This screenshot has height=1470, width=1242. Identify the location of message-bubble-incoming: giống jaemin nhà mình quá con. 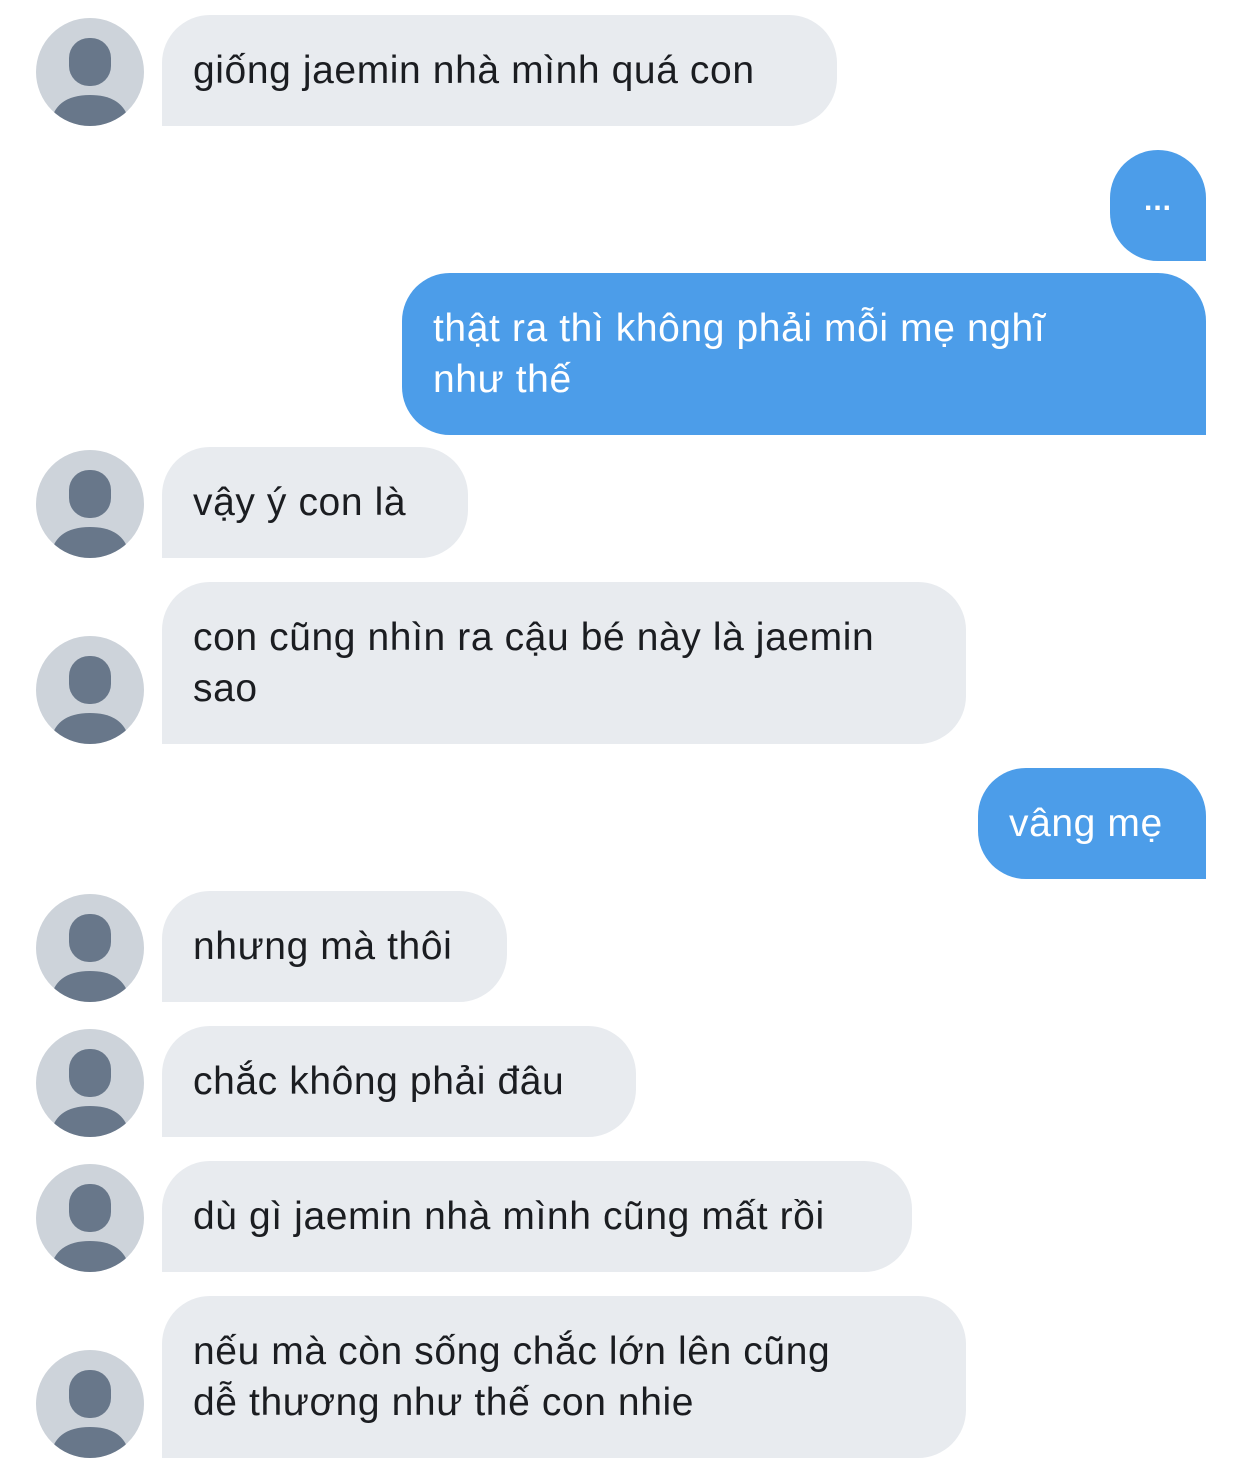
(499, 70).